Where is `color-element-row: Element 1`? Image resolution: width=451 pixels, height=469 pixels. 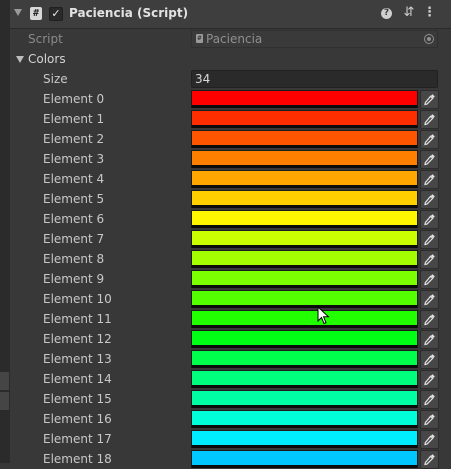
color-element-row: Element 1 is located at coordinates (230, 119).